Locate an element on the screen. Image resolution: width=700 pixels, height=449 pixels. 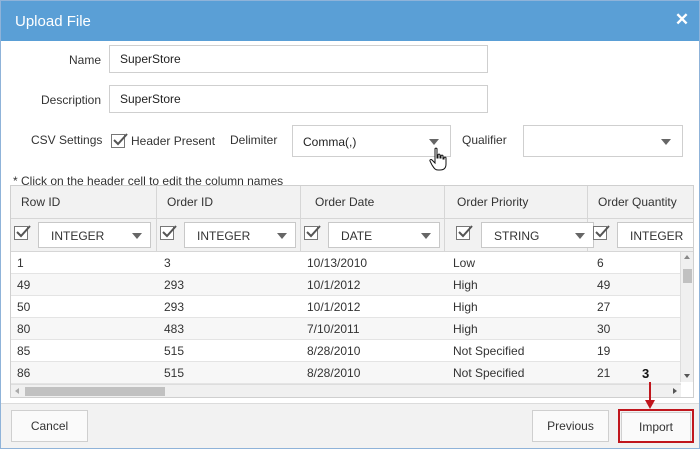
dialog-title: Upload File is located at coordinates (53, 21).